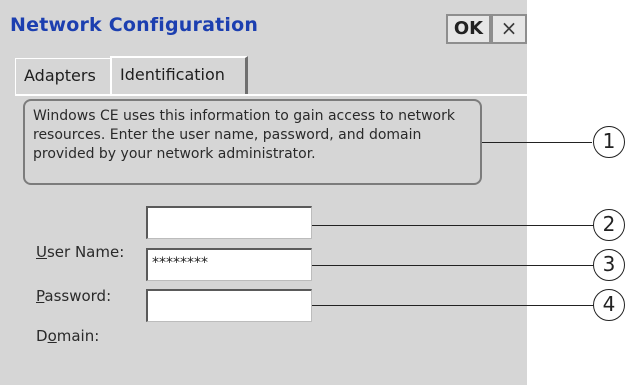 Image resolution: width=627 pixels, height=385 pixels. I want to click on tab-panel-border, so click(271, 95).